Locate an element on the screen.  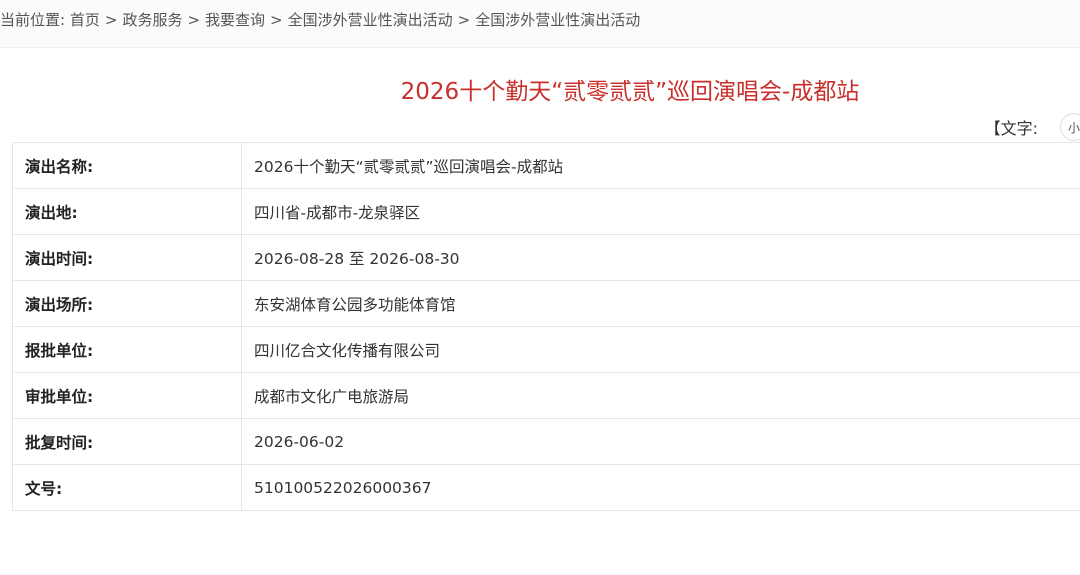
font-size-small-button: 小 is located at coordinates (1070, 127).